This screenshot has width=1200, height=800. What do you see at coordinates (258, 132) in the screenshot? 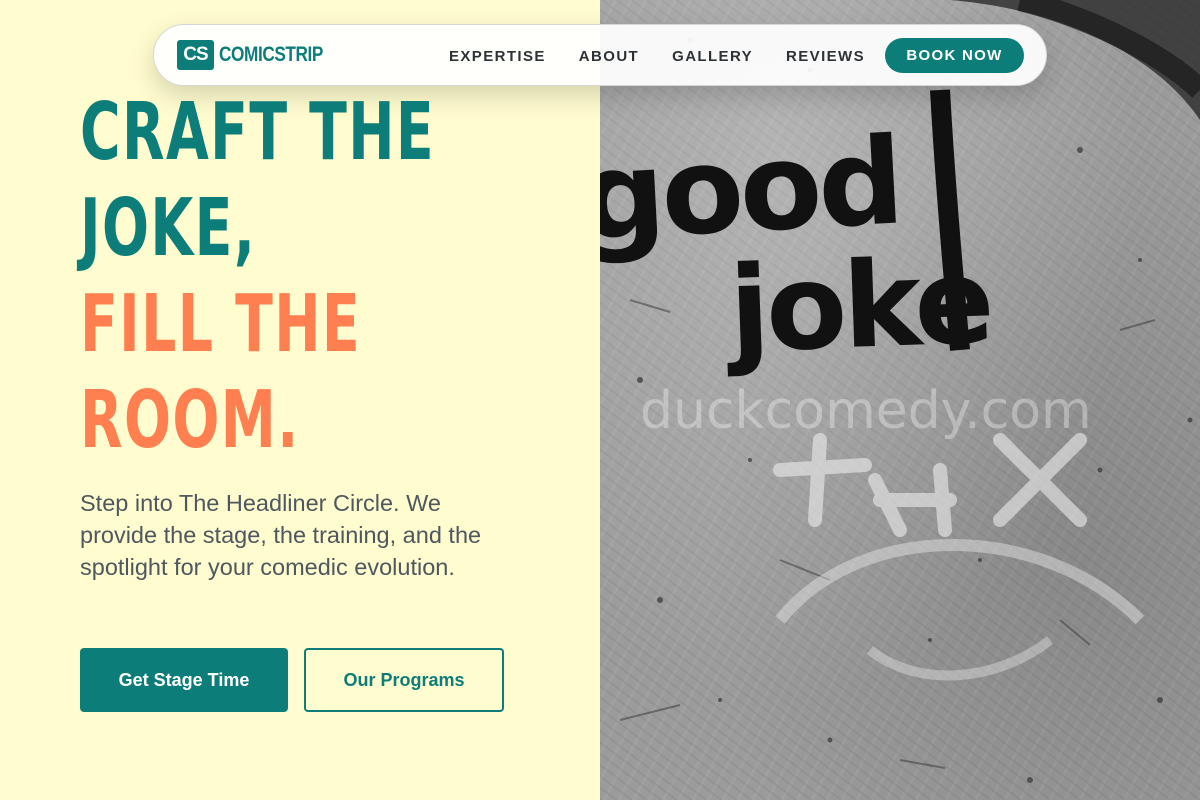
I see `headline-line-1: CRAFT THE` at bounding box center [258, 132].